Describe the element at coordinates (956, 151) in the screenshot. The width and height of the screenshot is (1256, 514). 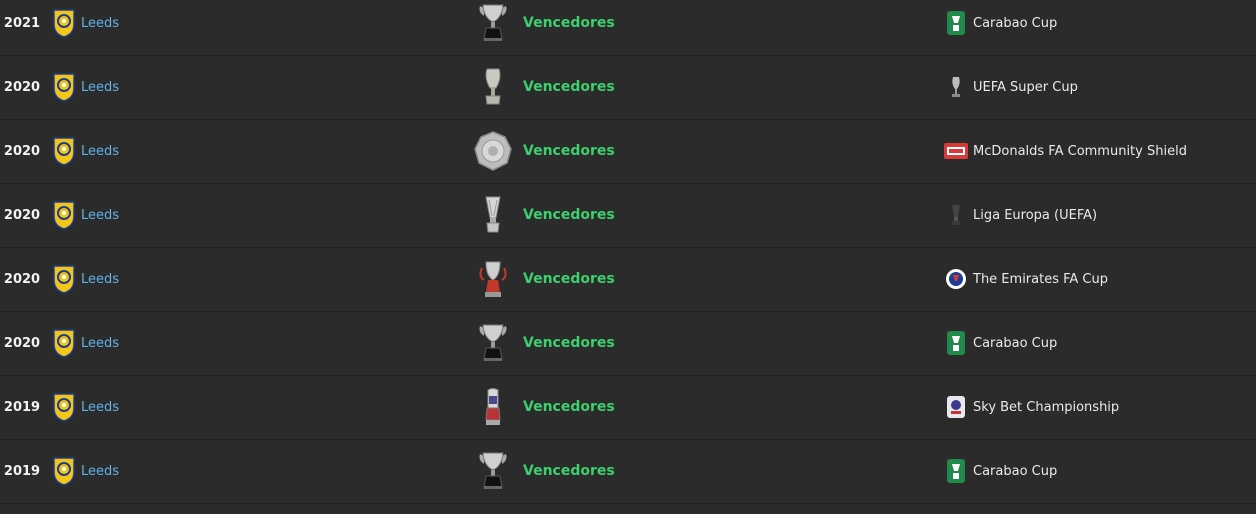
I see `community-shield-logo-icon` at that location.